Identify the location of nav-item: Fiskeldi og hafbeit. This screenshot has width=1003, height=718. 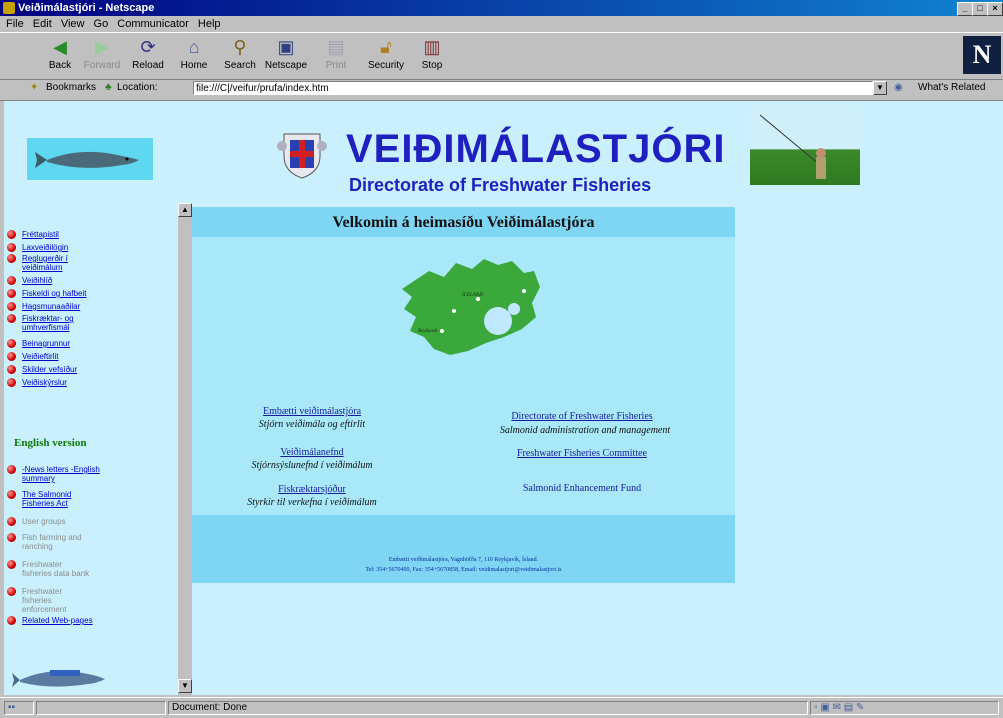
(89, 293).